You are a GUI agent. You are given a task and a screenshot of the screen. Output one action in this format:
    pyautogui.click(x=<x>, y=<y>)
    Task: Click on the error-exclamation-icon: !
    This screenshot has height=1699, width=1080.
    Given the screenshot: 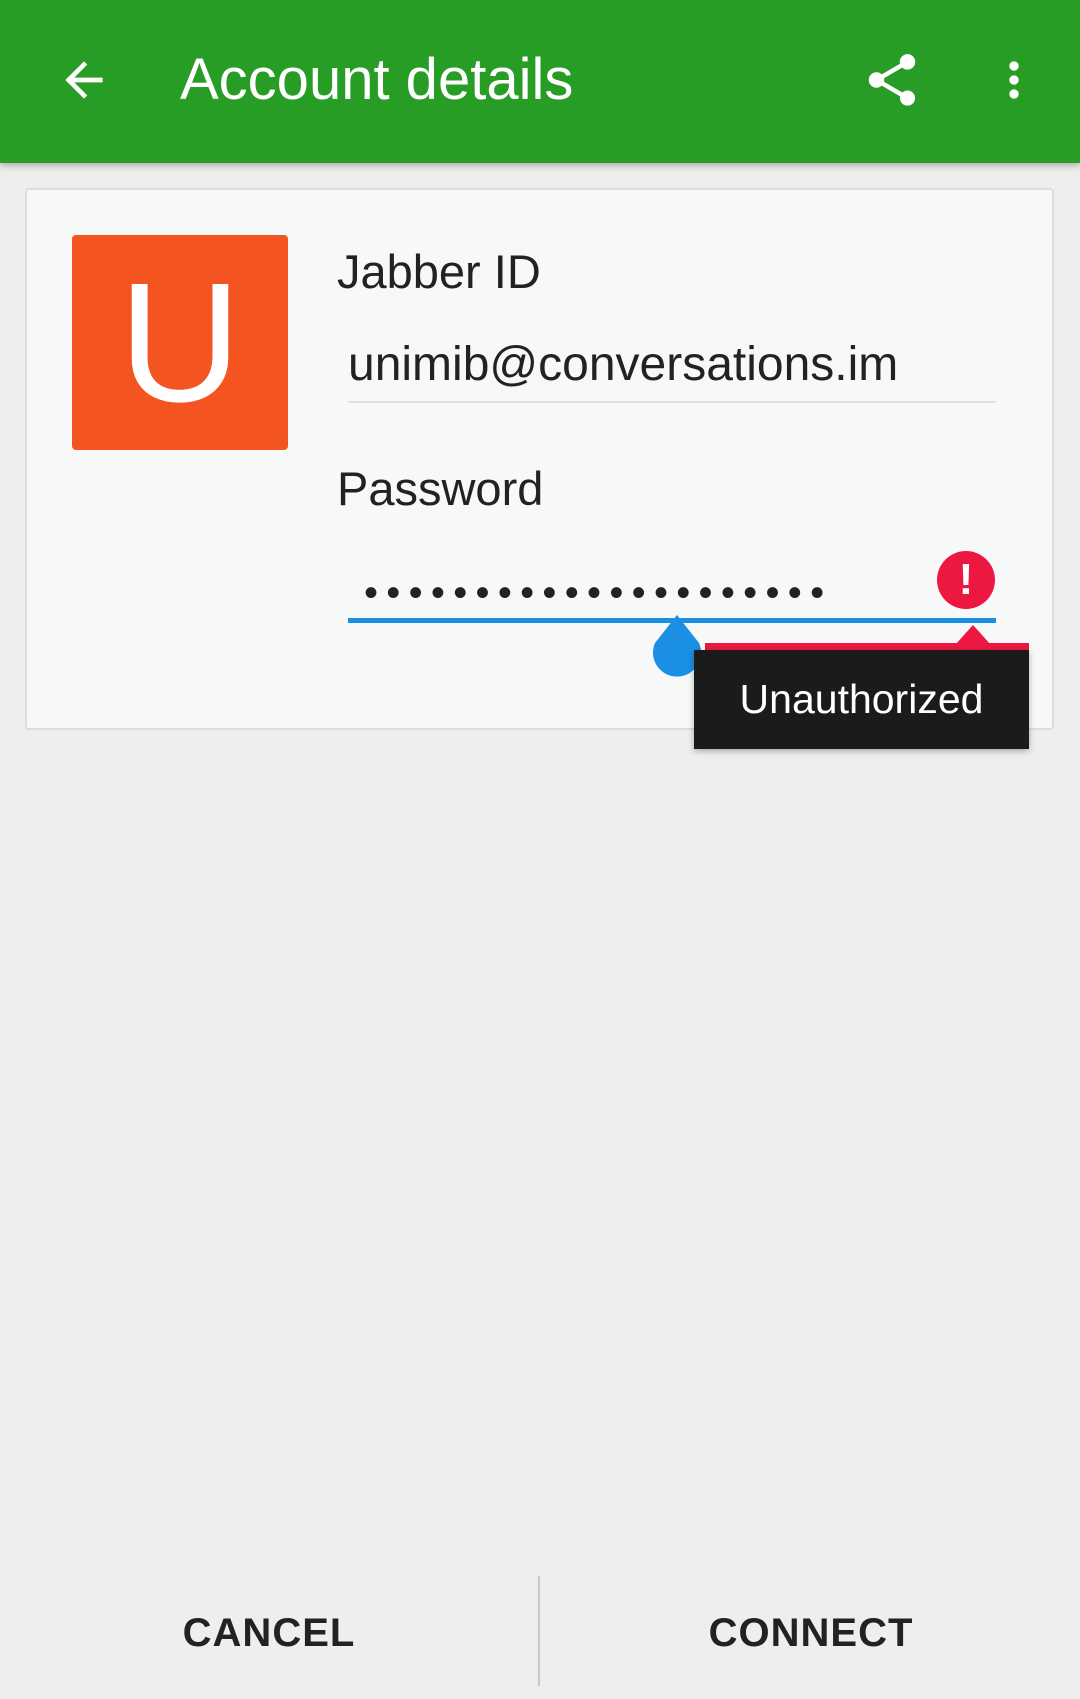 What is the action you would take?
    pyautogui.click(x=966, y=580)
    